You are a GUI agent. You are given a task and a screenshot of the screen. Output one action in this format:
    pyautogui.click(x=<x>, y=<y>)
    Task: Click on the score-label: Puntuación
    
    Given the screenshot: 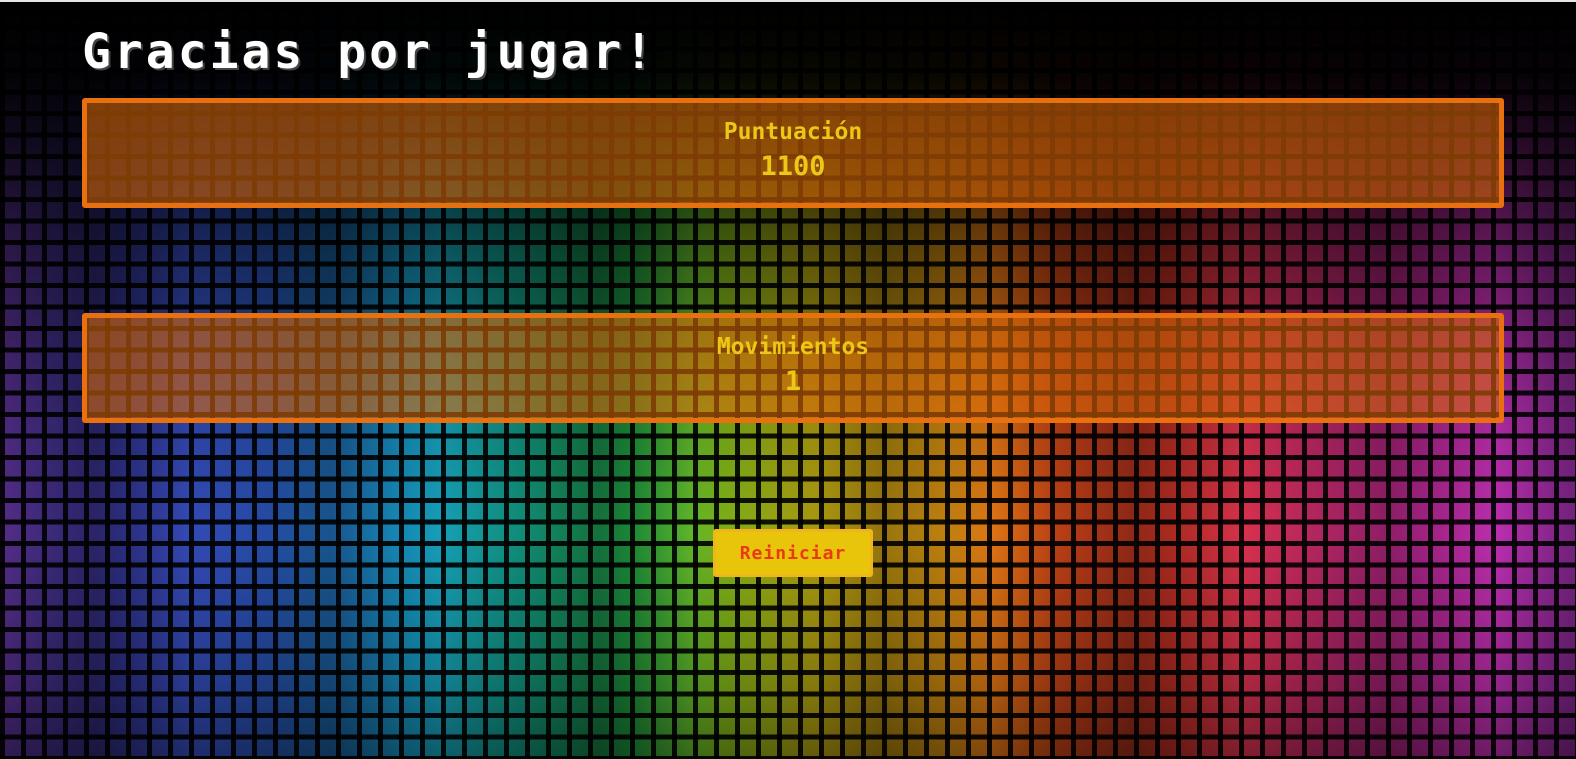 What is the action you would take?
    pyautogui.click(x=793, y=132)
    